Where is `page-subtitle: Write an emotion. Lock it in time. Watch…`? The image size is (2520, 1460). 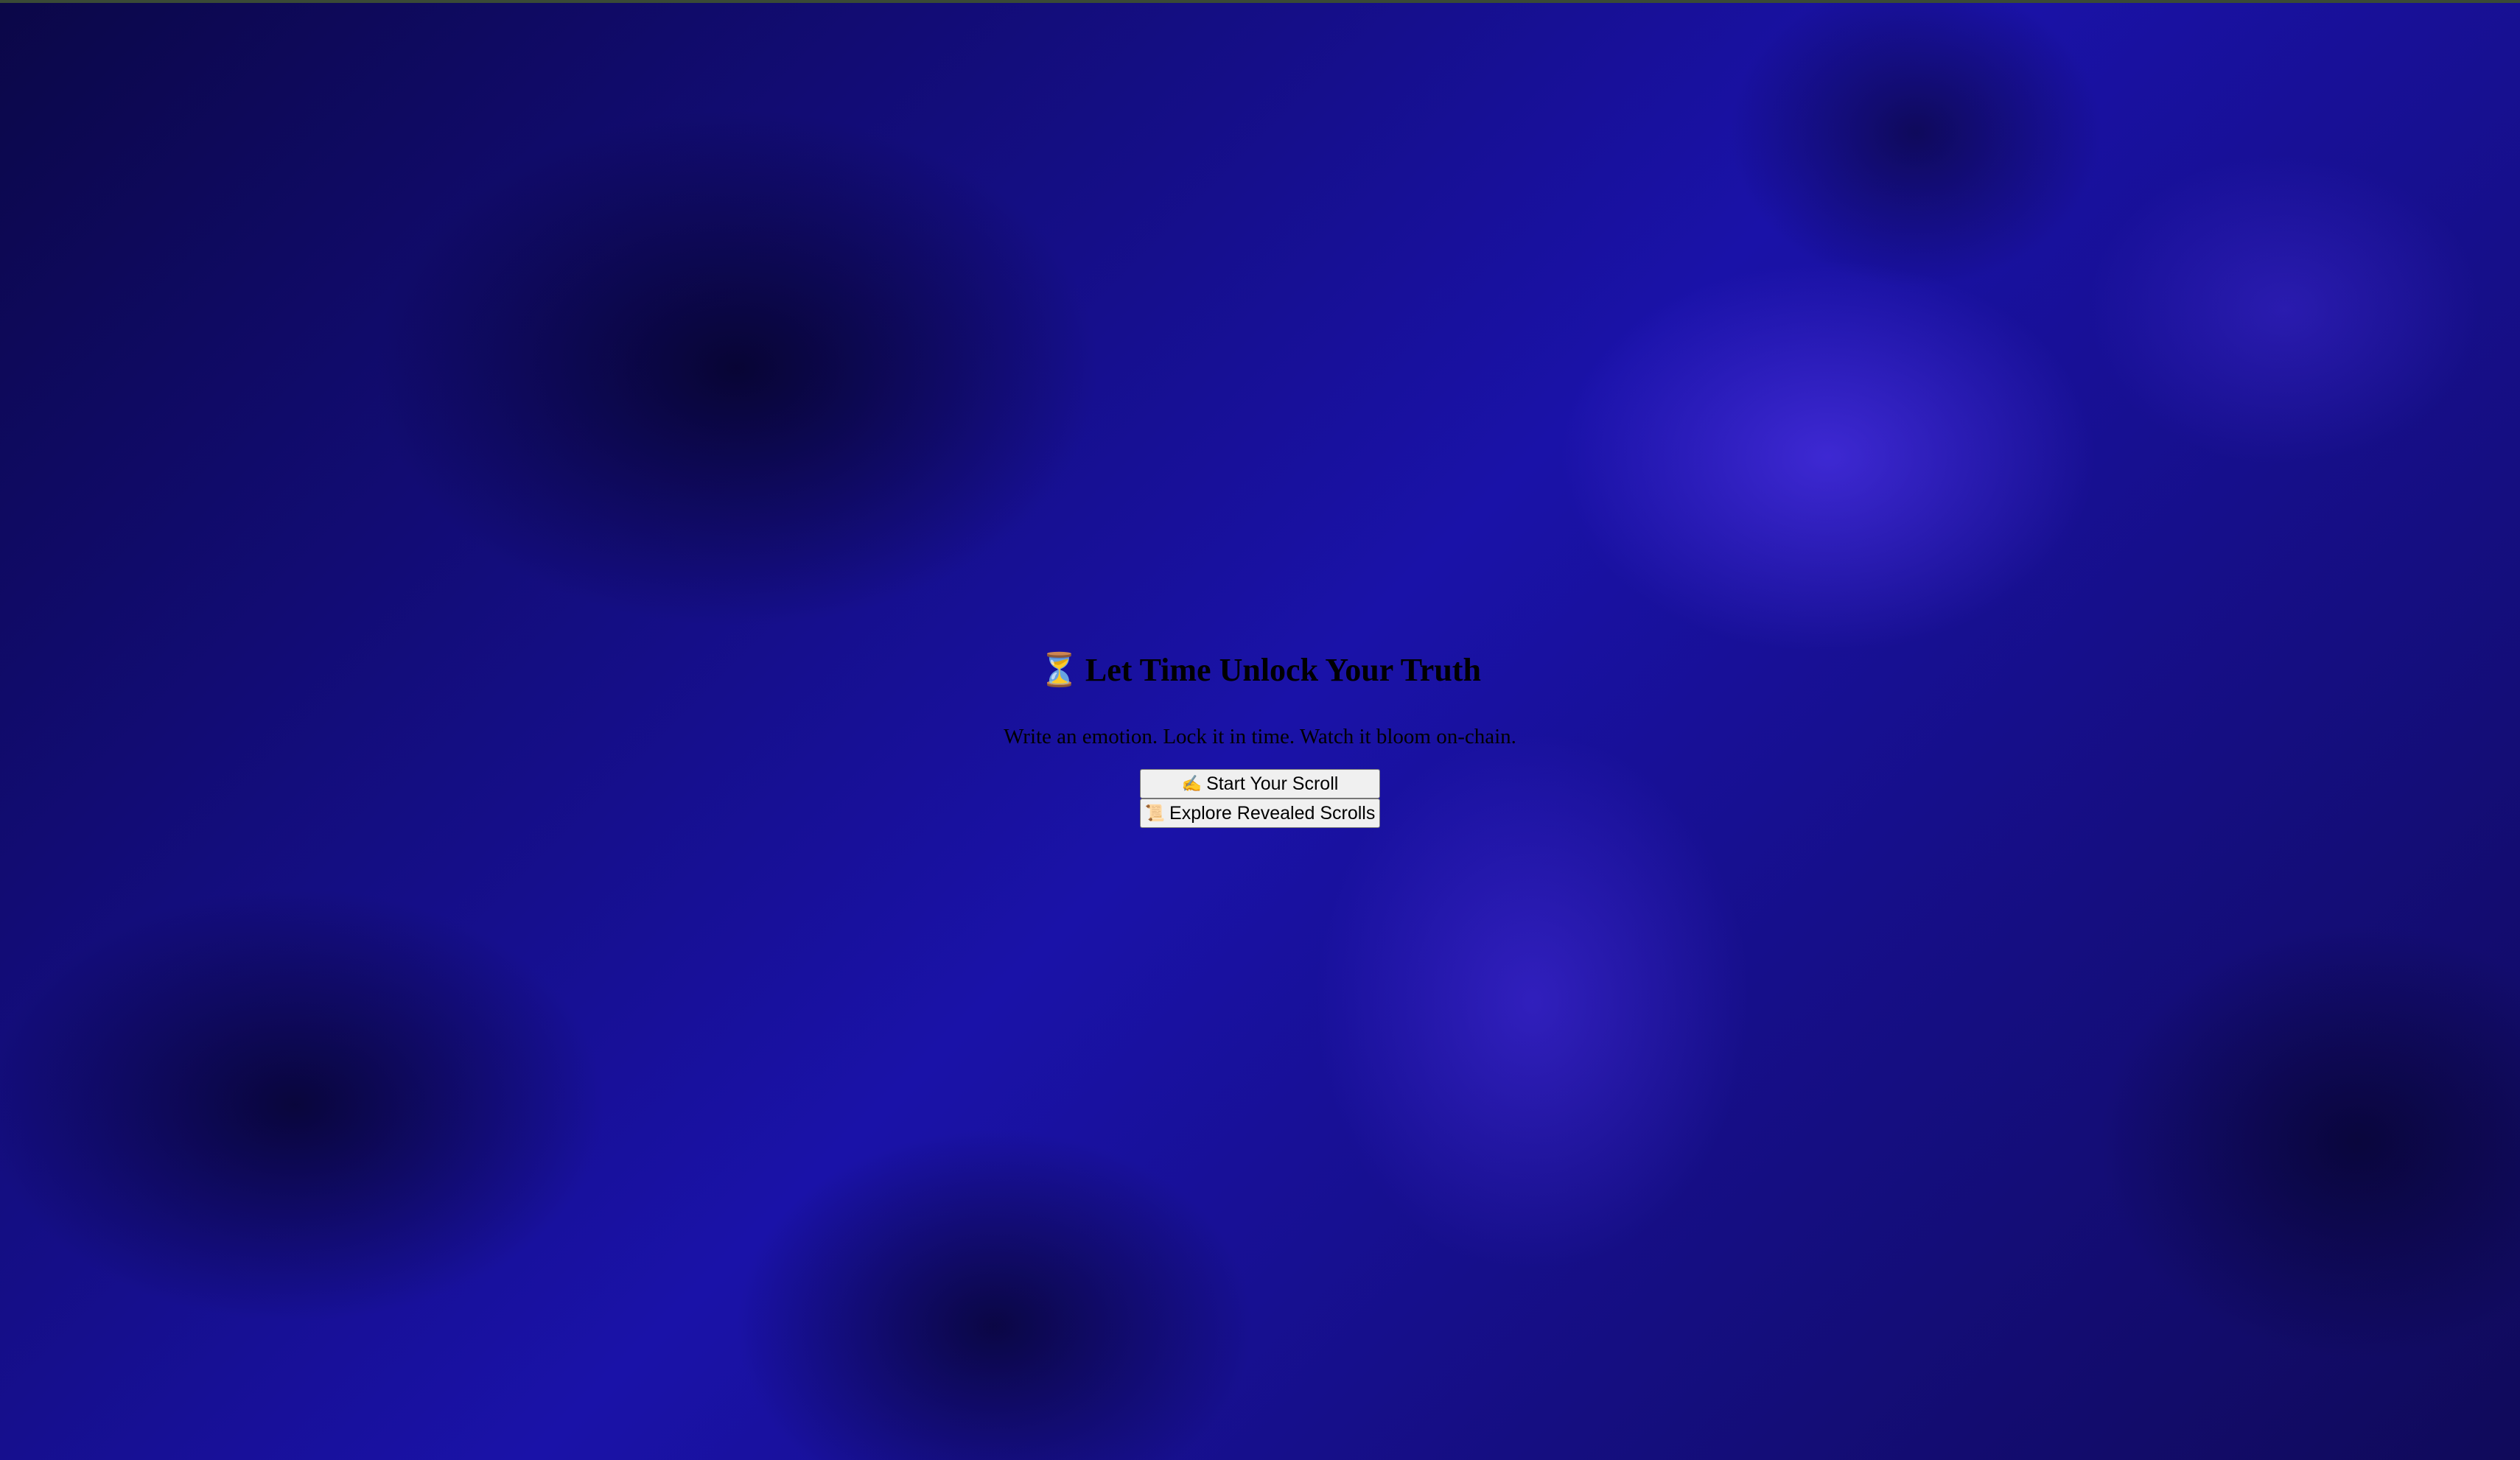 page-subtitle: Write an emotion. Lock it in time. Watch… is located at coordinates (1260, 736).